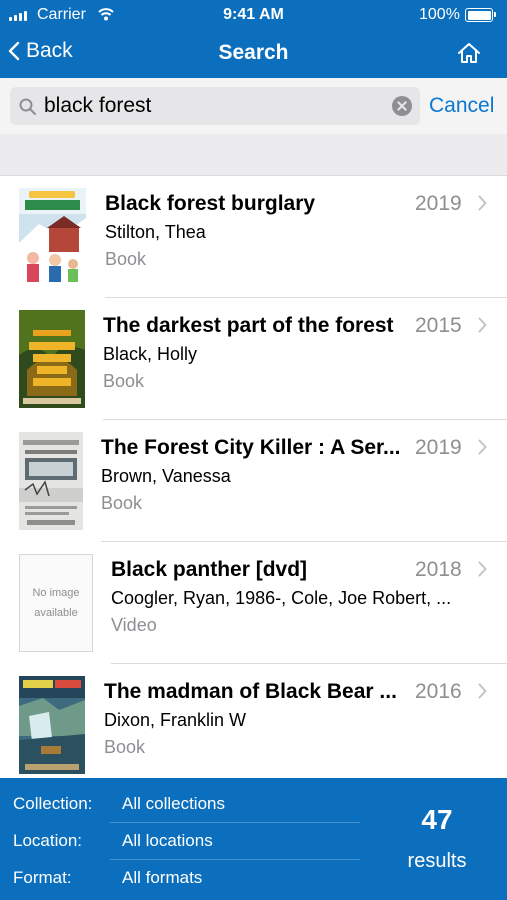 The width and height of the screenshot is (507, 900). I want to click on collection-filter-value: All collections, so click(173, 803).